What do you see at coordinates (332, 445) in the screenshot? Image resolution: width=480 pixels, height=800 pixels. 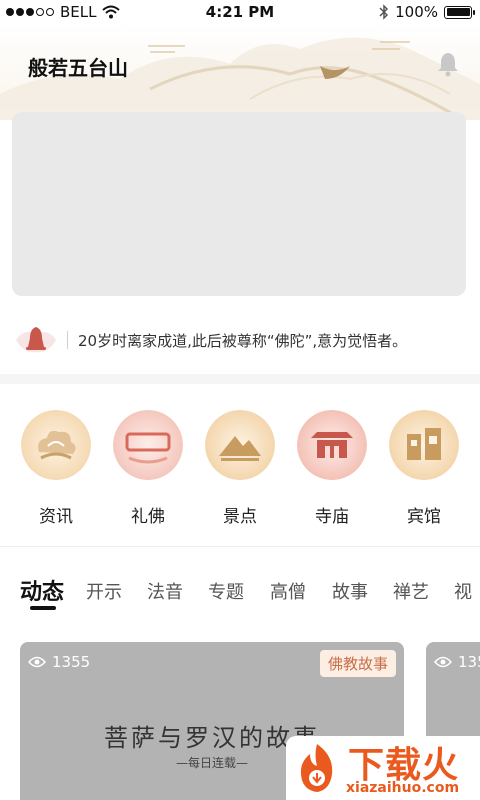 I see `temple-icon` at bounding box center [332, 445].